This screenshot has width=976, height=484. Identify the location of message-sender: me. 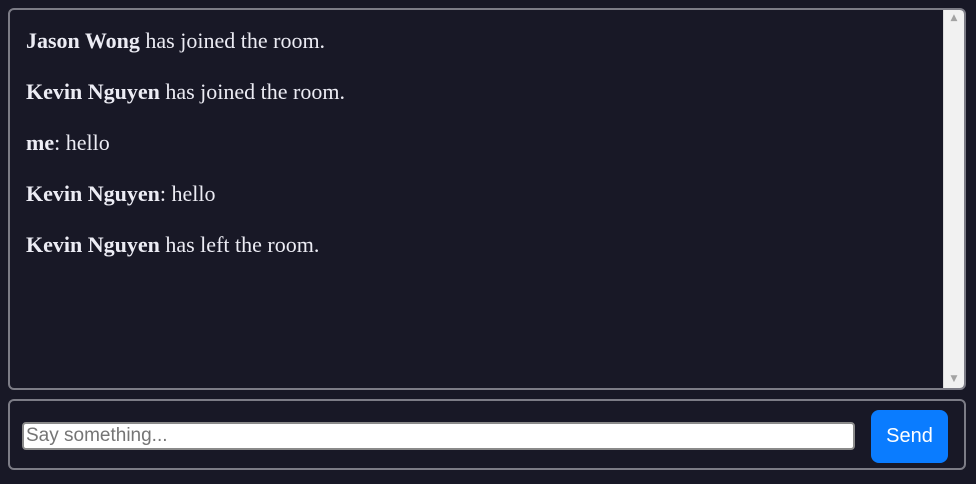
(40, 142).